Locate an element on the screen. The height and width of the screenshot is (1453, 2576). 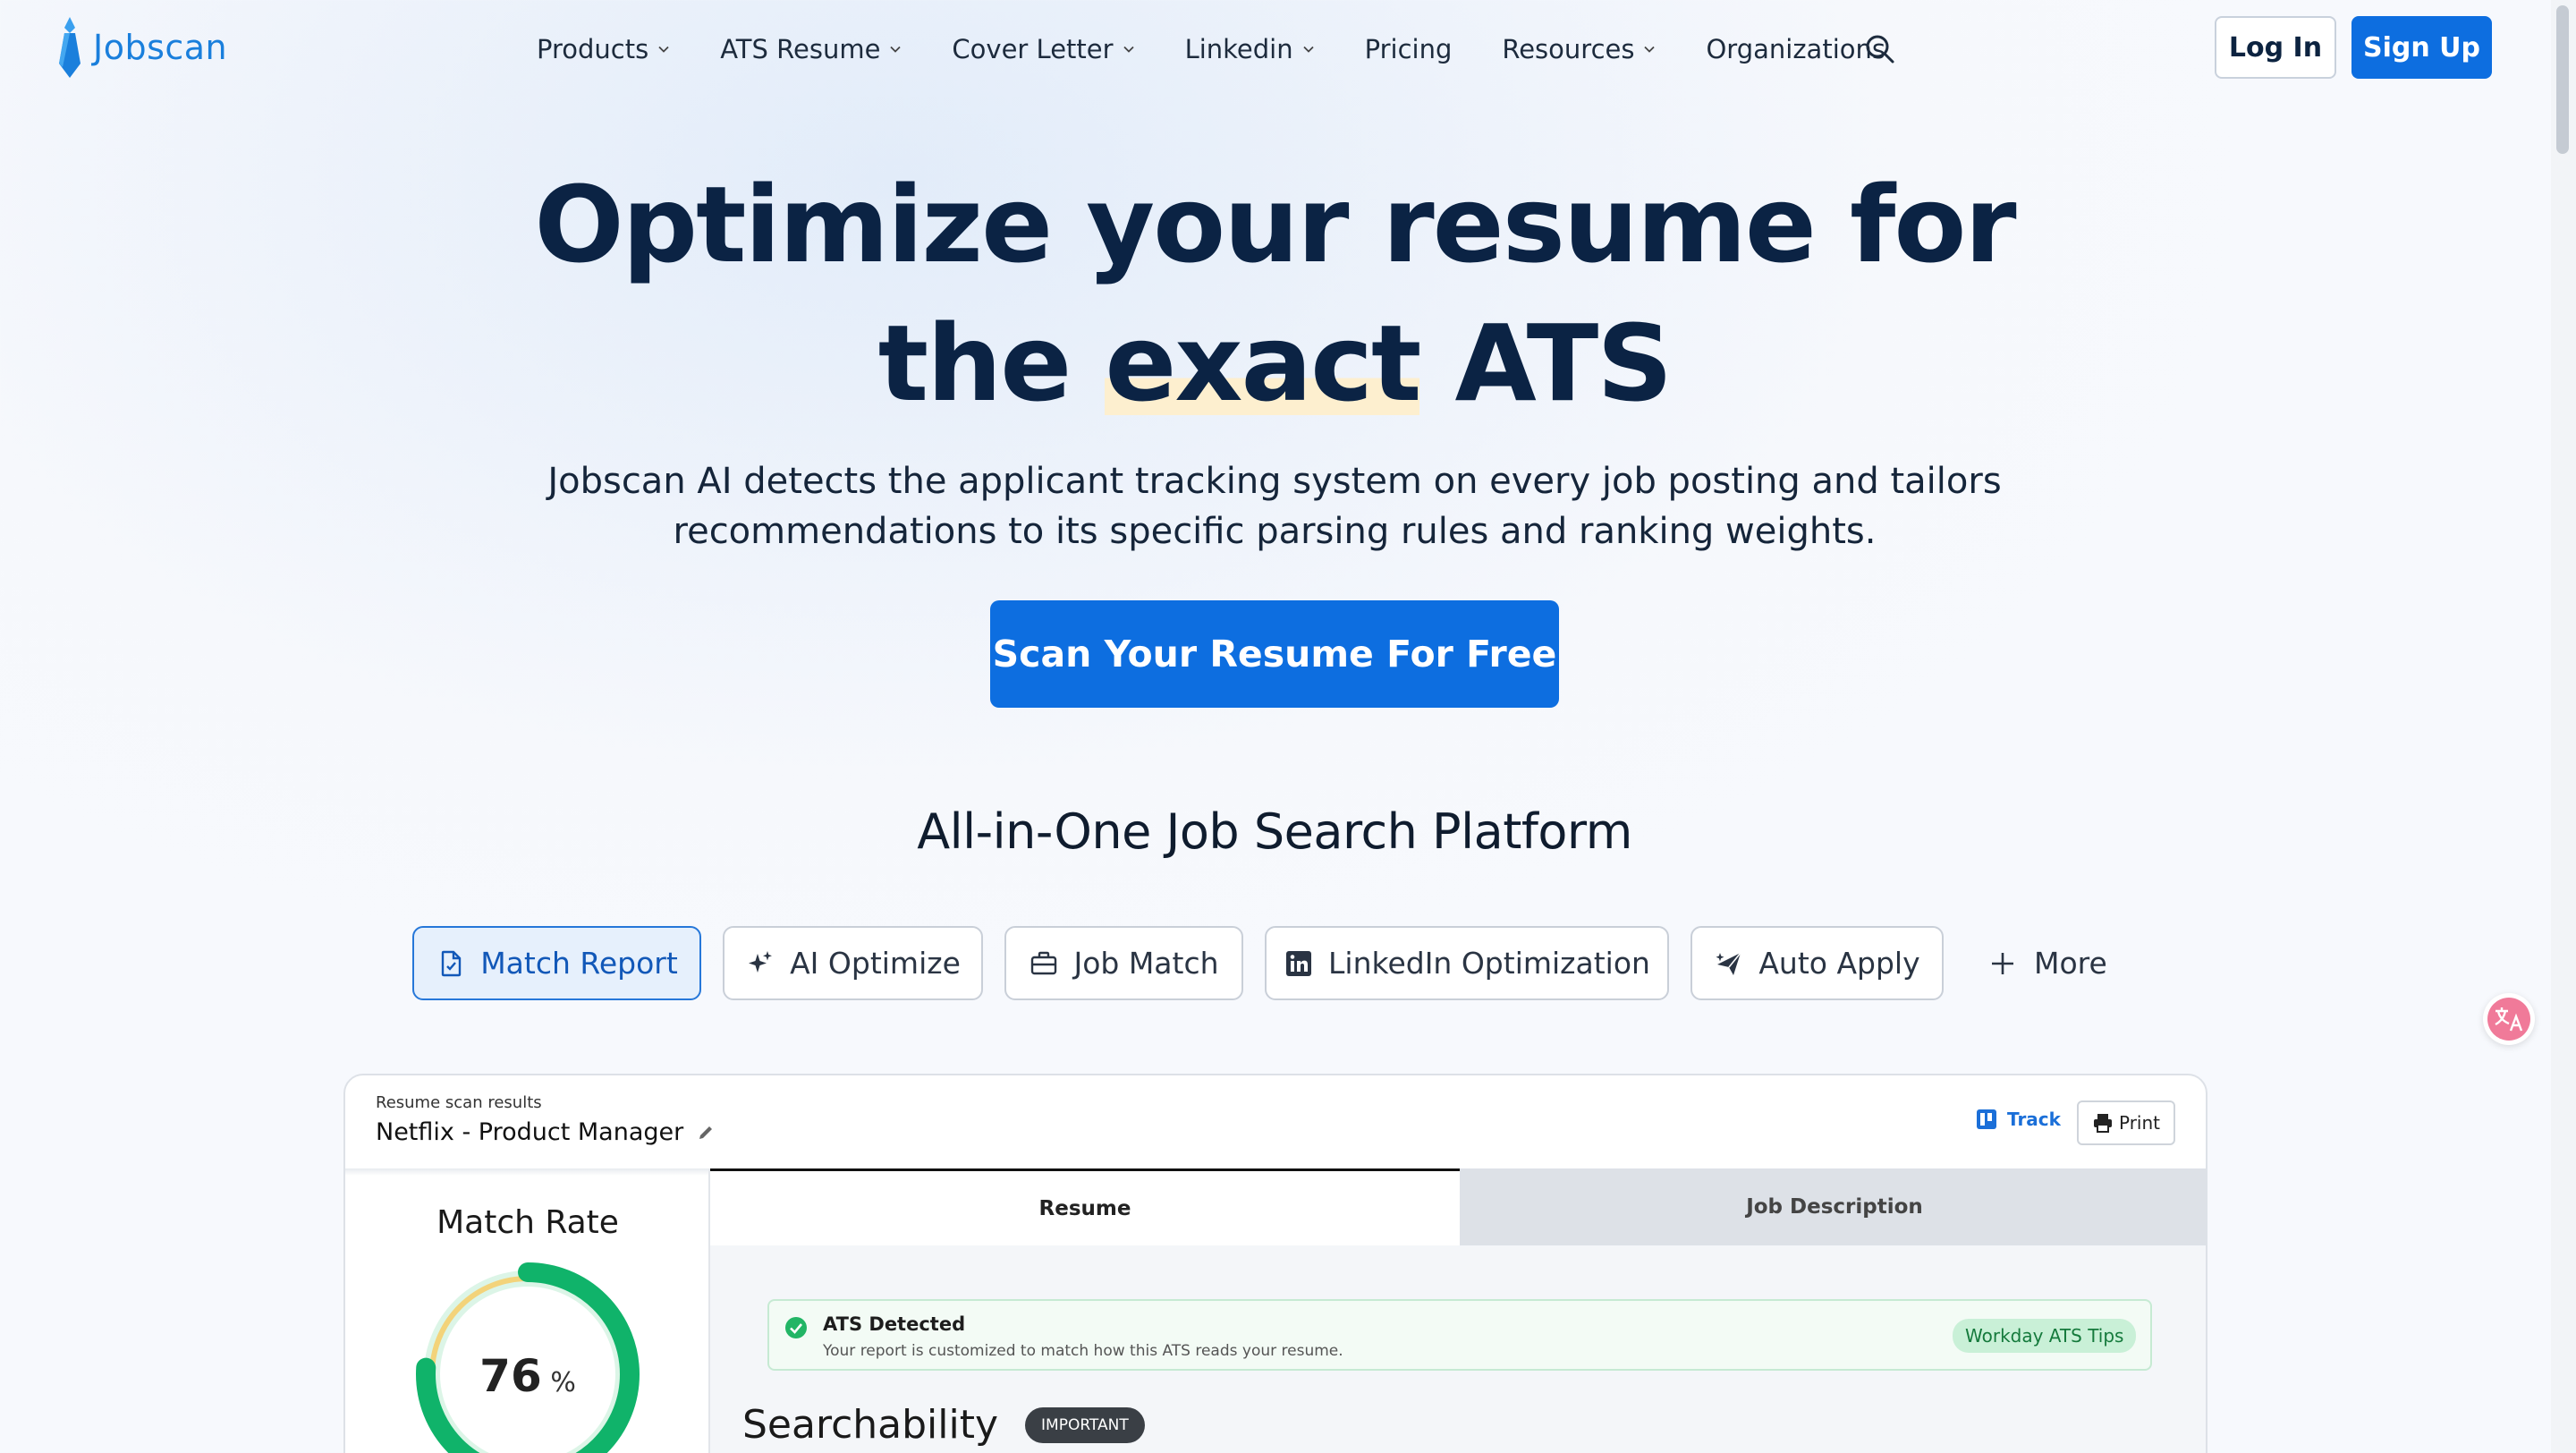
menu-label: Pricing is located at coordinates (1408, 49).